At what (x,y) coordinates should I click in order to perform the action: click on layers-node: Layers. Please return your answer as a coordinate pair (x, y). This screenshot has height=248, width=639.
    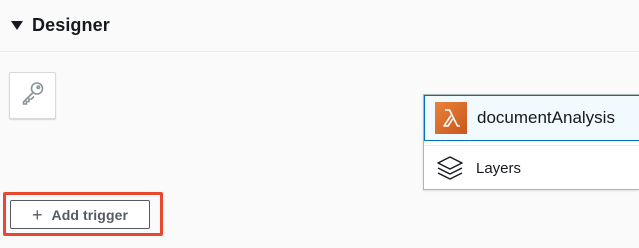
    Looking at the image, I should click on (531, 167).